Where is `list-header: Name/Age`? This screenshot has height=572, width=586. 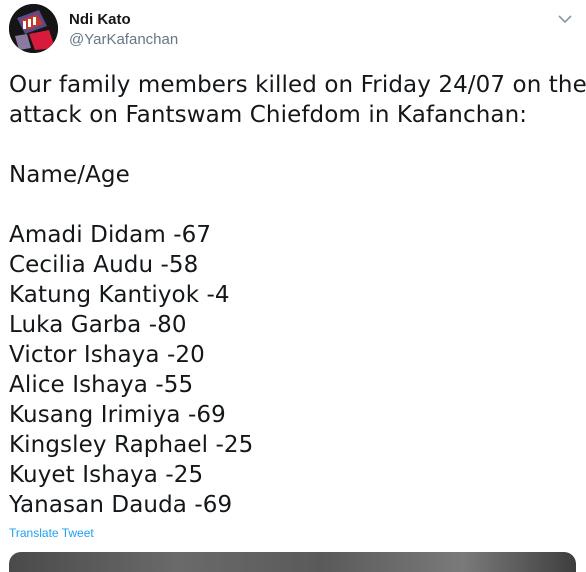 list-header: Name/Age is located at coordinates (69, 175).